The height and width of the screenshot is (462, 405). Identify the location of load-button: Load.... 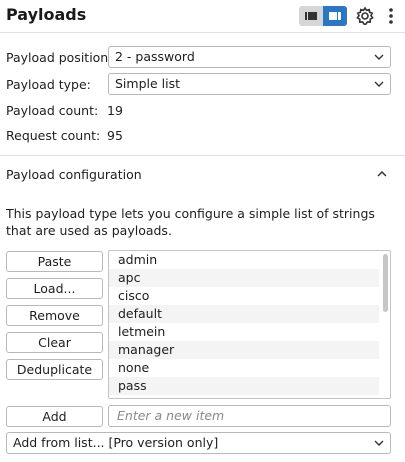
(54, 288).